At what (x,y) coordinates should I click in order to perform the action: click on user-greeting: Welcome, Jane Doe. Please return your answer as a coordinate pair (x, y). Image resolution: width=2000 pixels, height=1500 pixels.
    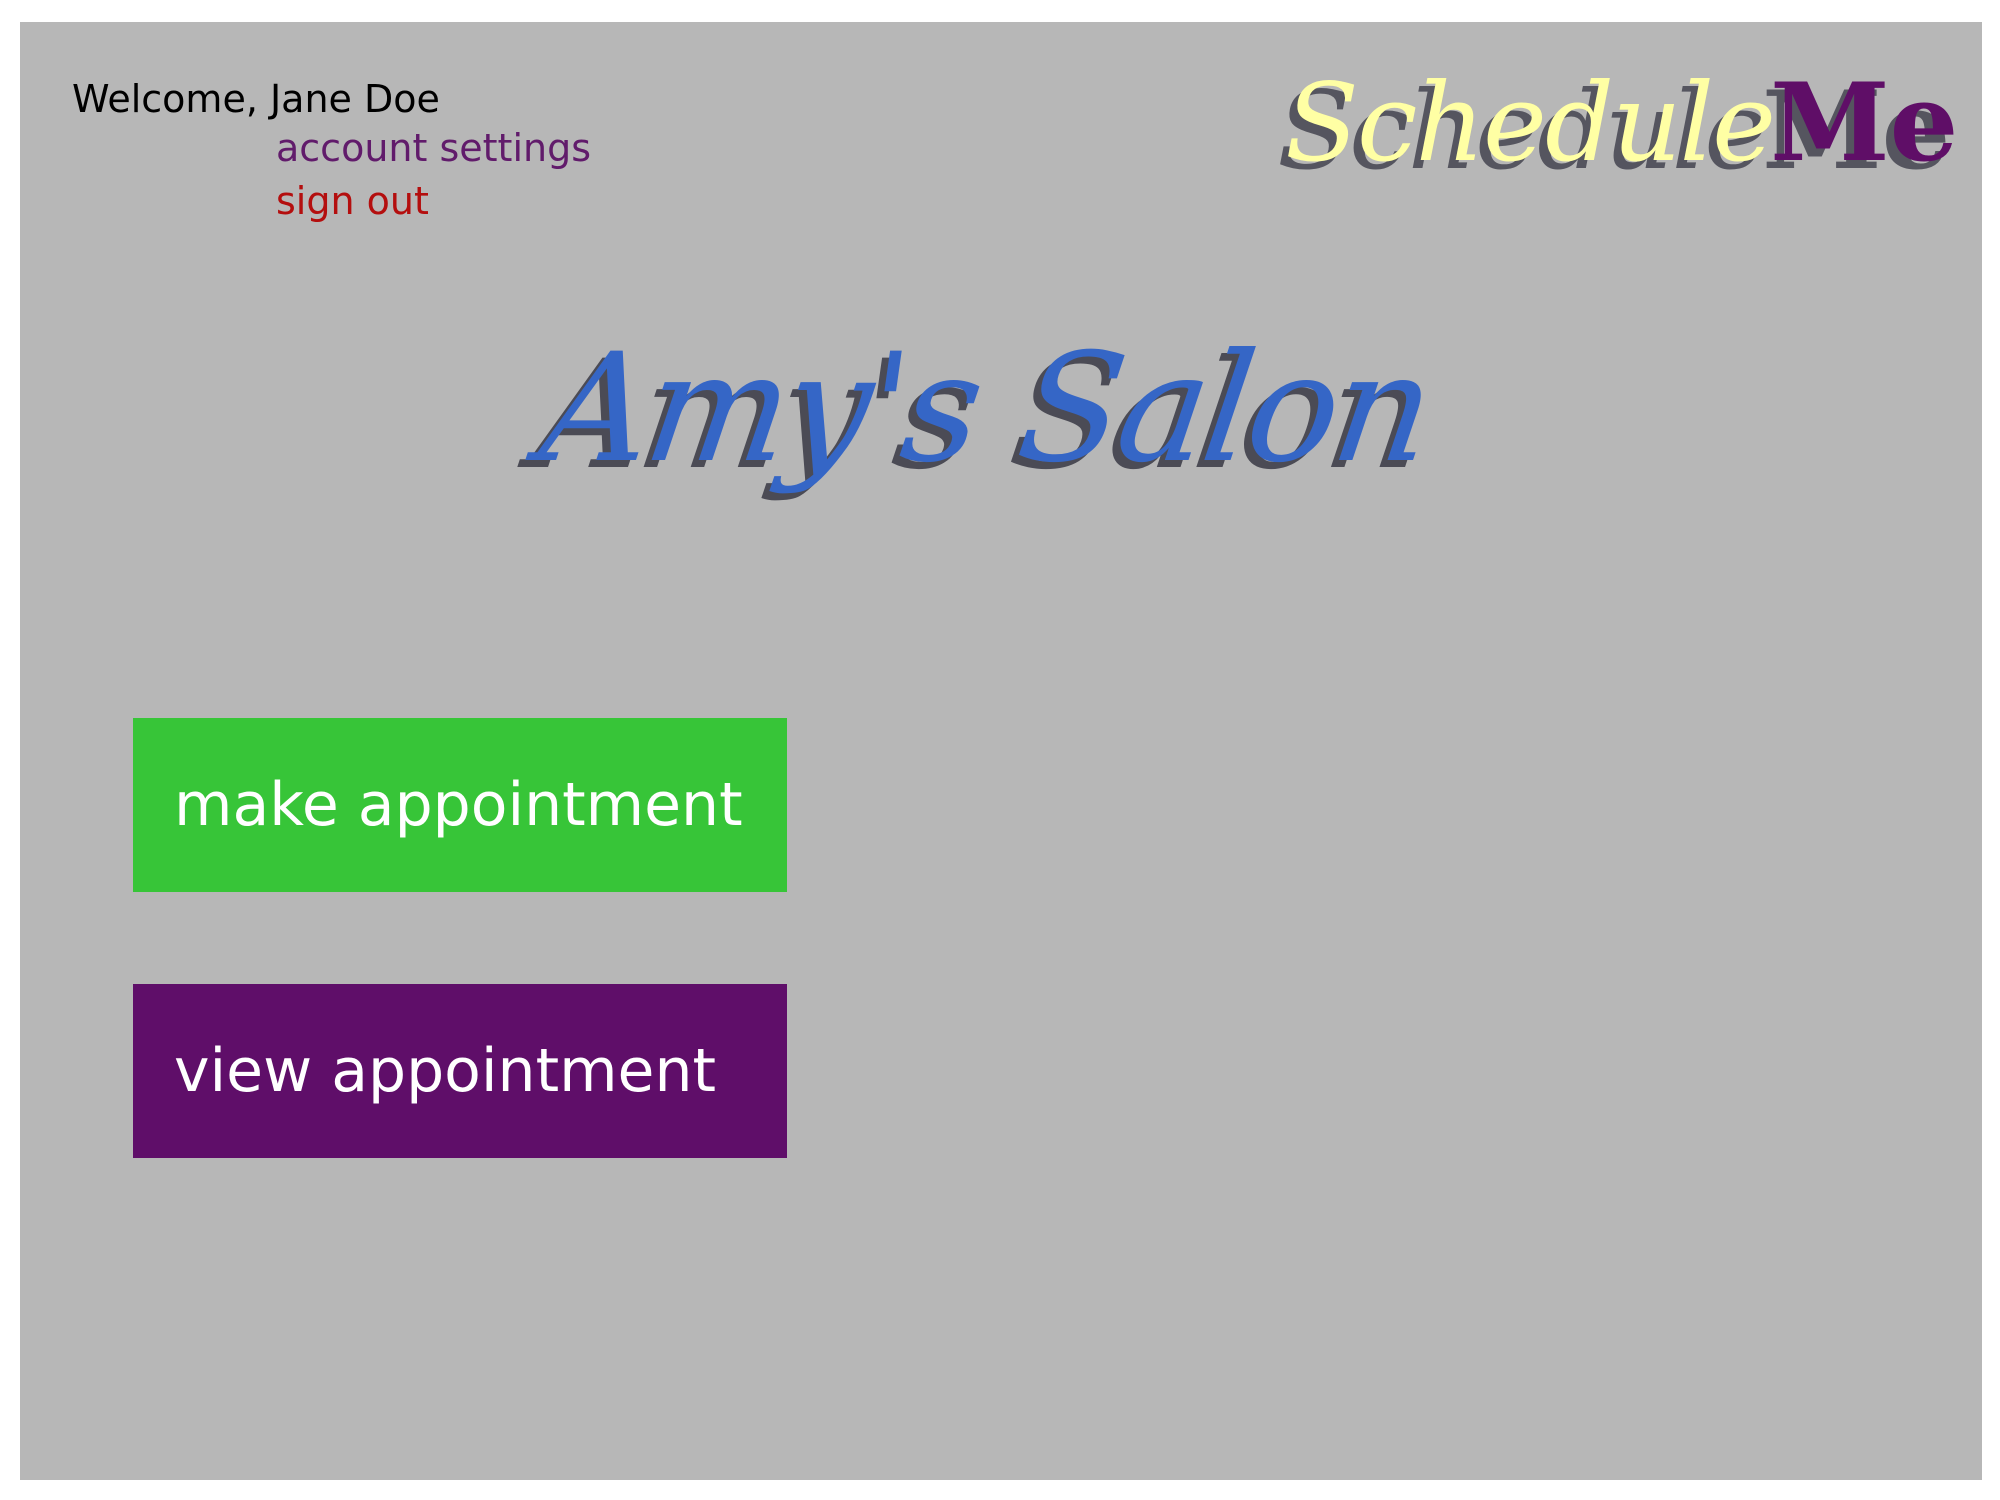
    Looking at the image, I should click on (256, 99).